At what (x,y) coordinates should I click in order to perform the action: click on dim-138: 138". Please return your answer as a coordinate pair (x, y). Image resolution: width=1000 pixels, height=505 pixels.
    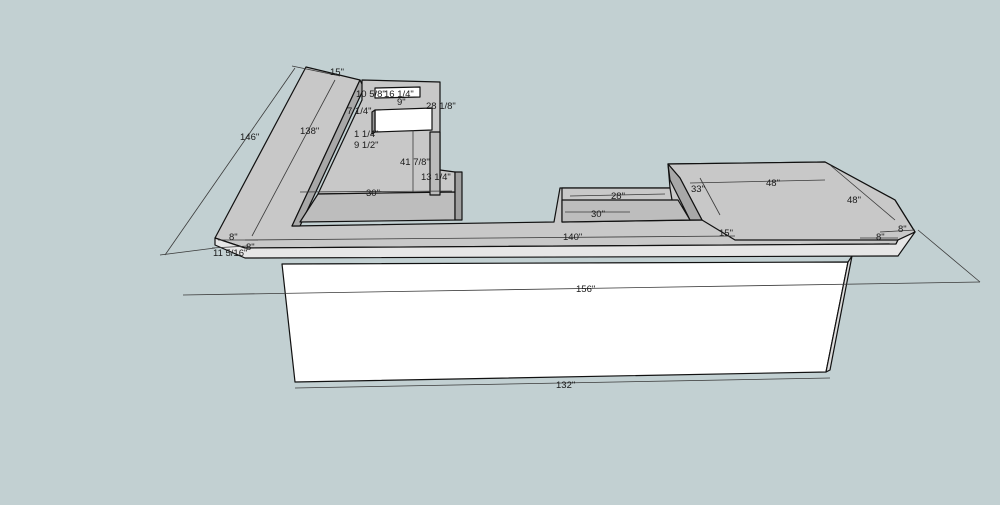
    Looking at the image, I should click on (309, 131).